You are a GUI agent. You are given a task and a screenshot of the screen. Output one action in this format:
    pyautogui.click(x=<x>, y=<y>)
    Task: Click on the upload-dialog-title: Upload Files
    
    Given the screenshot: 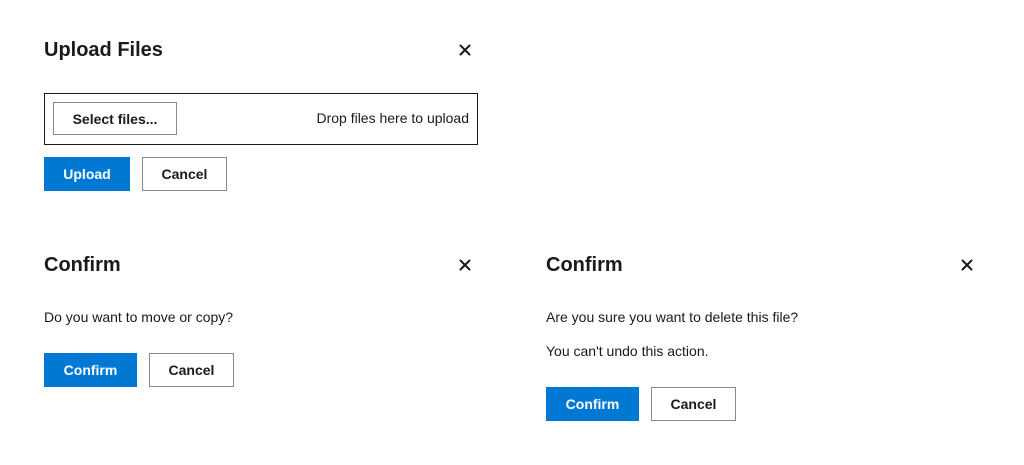 What is the action you would take?
    pyautogui.click(x=103, y=50)
    